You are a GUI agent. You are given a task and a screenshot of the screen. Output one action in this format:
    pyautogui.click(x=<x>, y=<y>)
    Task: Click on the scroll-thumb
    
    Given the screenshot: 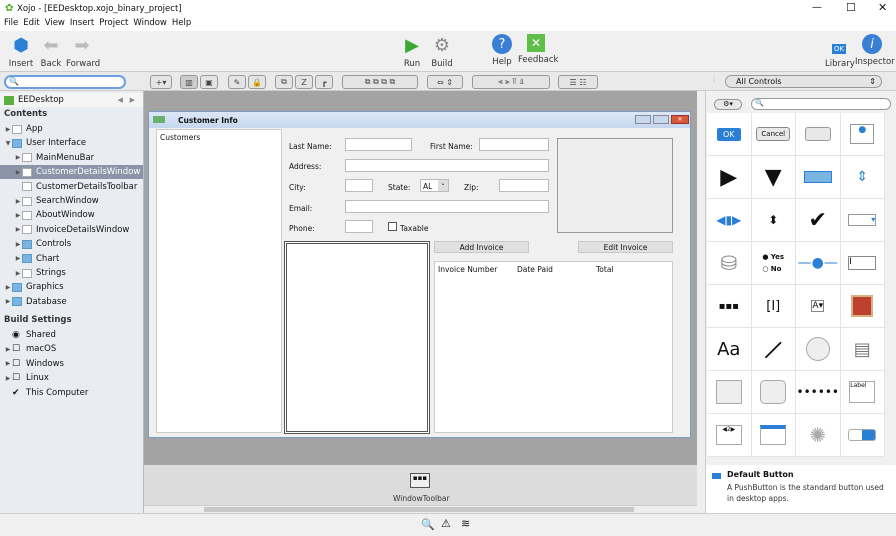 What is the action you would take?
    pyautogui.click(x=419, y=509)
    